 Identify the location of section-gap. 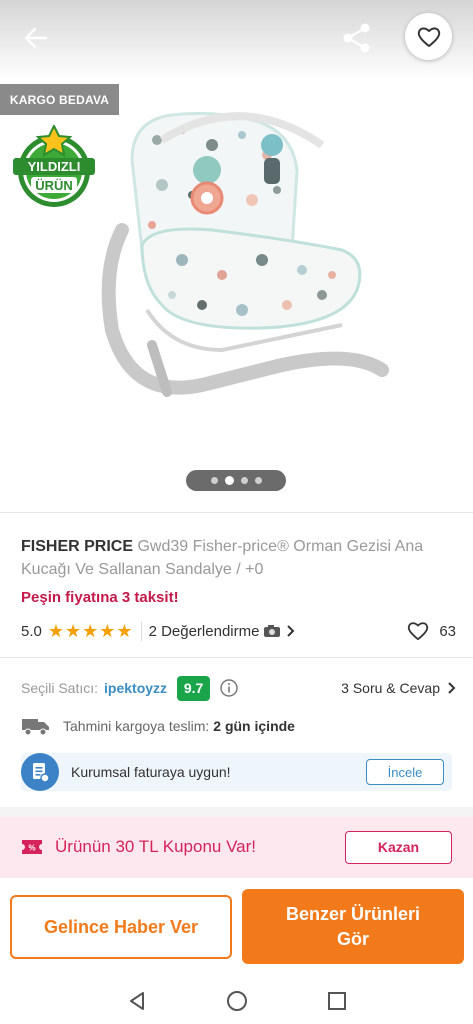
(236, 812).